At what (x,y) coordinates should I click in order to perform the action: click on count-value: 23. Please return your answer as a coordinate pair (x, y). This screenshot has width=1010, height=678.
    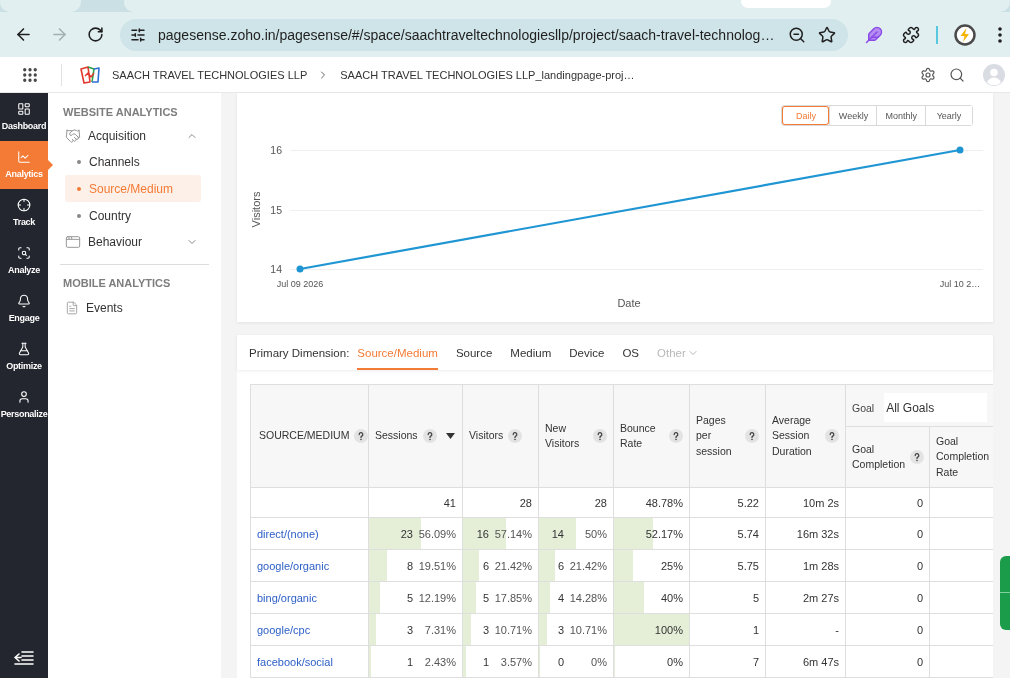
    Looking at the image, I should click on (406, 533).